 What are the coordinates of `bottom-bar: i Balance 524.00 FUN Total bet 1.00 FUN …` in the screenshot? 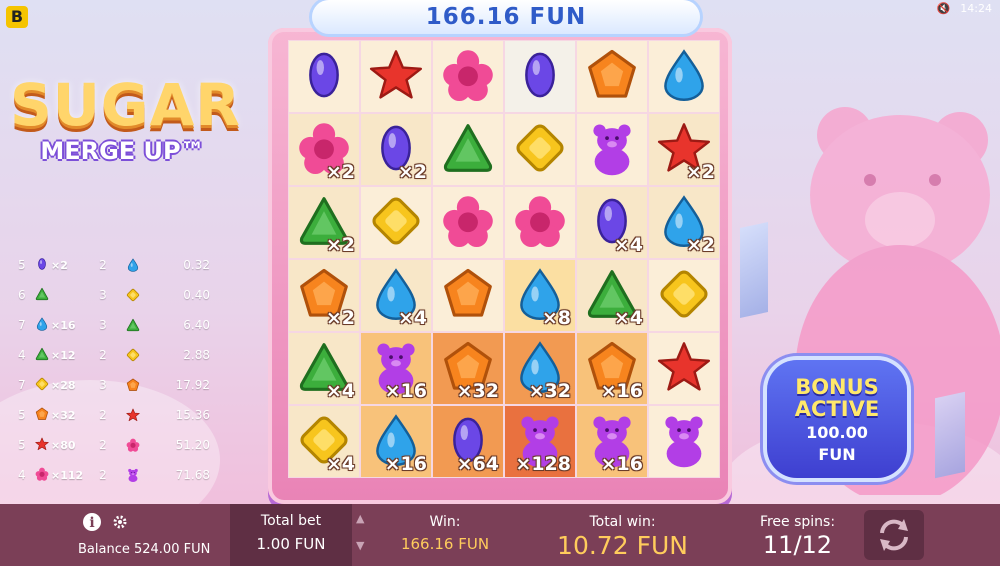 It's located at (500, 535).